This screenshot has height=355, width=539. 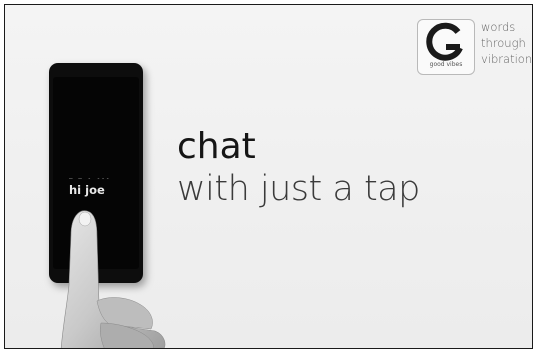 What do you see at coordinates (498, 27) in the screenshot?
I see `tagline-line: words` at bounding box center [498, 27].